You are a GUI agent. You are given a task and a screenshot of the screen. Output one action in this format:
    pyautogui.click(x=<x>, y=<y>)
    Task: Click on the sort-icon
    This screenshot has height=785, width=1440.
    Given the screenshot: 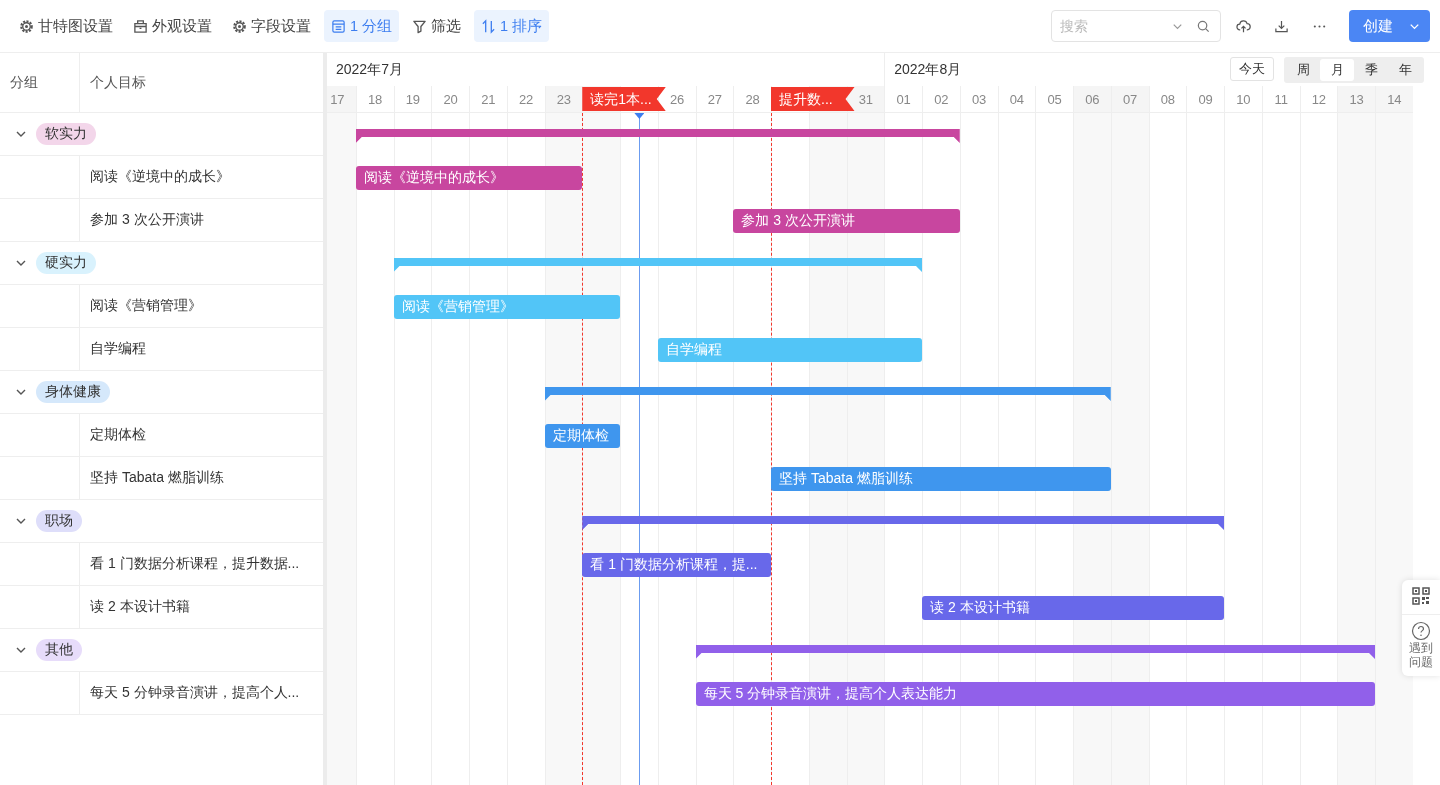 What is the action you would take?
    pyautogui.click(x=489, y=26)
    